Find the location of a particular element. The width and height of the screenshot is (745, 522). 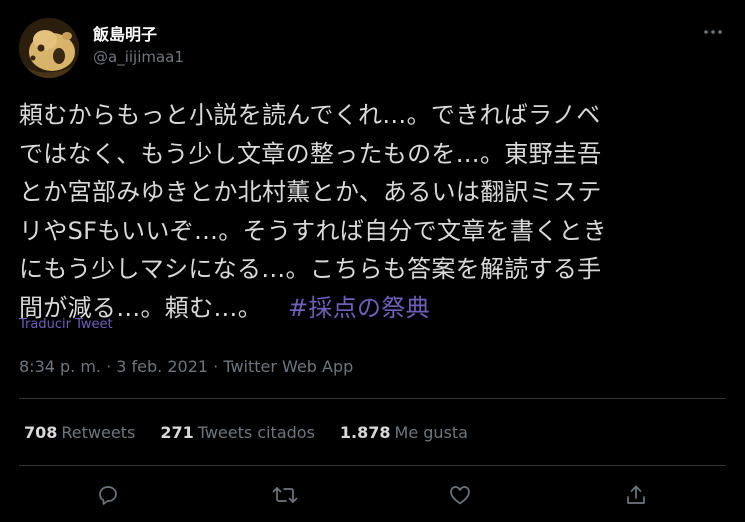

retweets-count: 708 is located at coordinates (41, 432).